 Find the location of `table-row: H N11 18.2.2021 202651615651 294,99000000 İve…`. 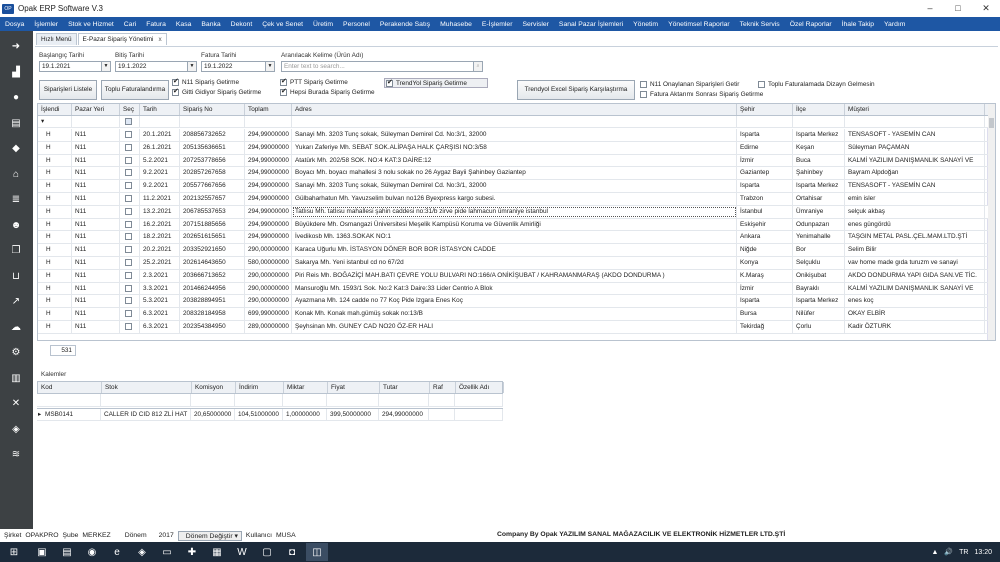

table-row: H N11 18.2.2021 202651615651 294,99000000 İve… is located at coordinates (513, 238).